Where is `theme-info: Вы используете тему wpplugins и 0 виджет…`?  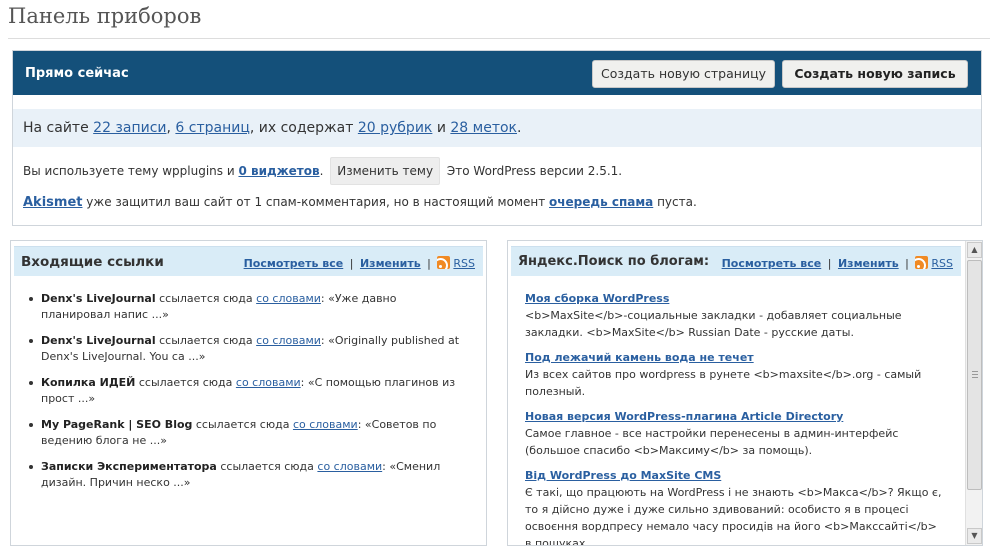 theme-info: Вы используете тему wpplugins и 0 виджет… is located at coordinates (322, 171).